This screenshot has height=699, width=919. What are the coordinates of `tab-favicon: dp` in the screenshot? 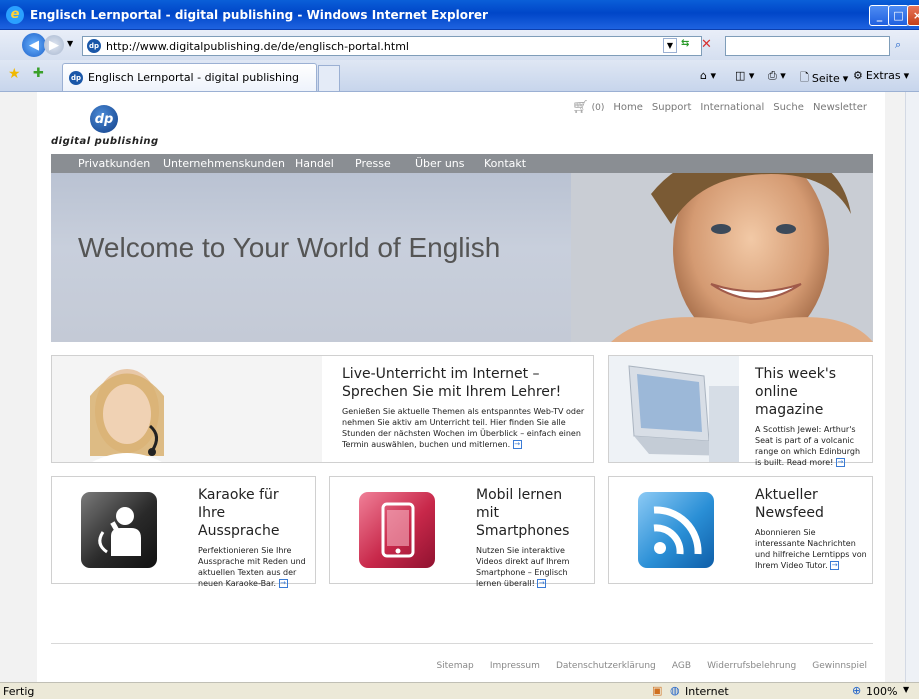 It's located at (76, 77).